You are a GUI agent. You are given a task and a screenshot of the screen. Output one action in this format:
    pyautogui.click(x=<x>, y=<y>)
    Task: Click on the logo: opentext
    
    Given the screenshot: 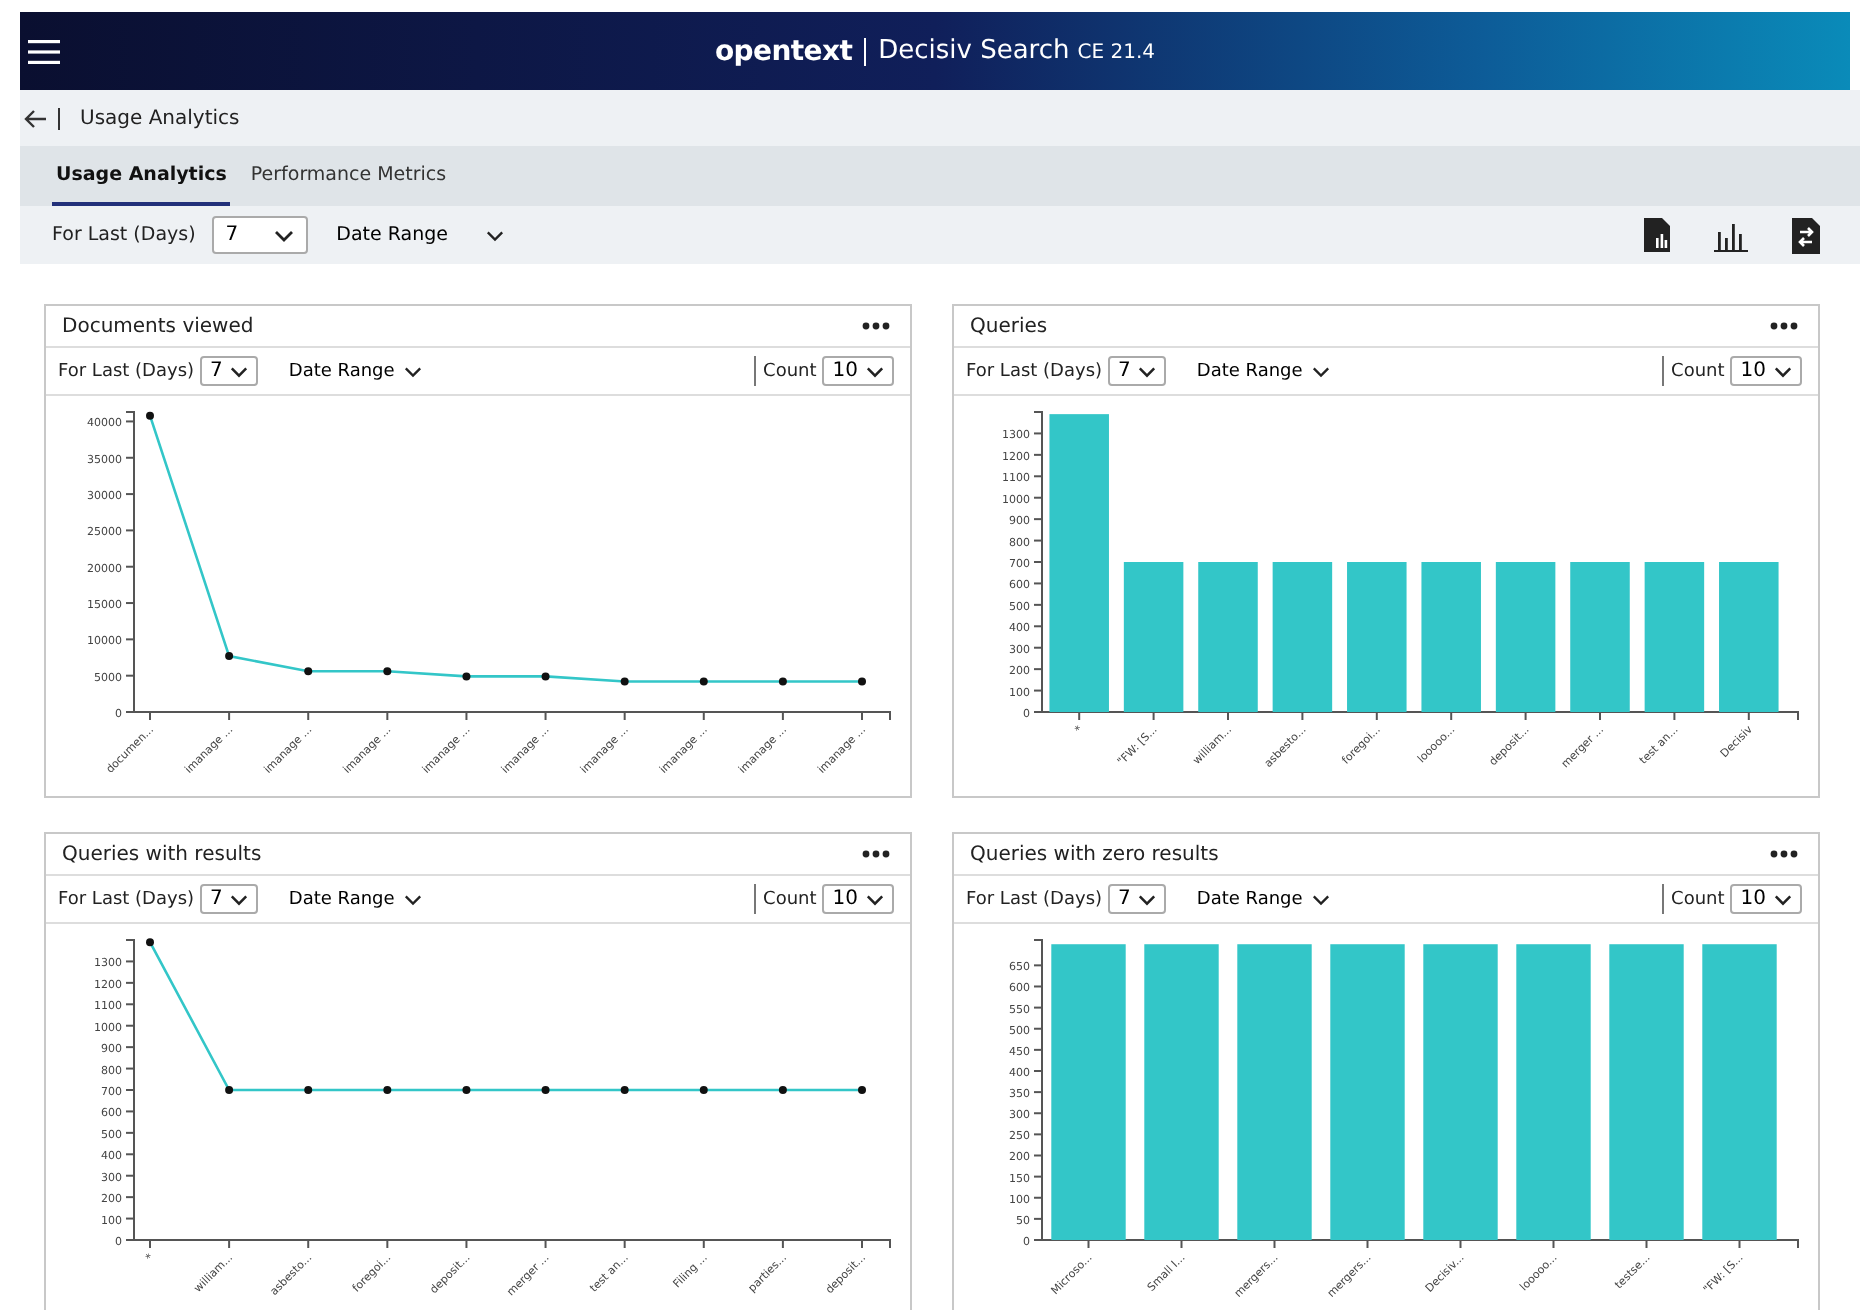 What is the action you would take?
    pyautogui.click(x=783, y=51)
    